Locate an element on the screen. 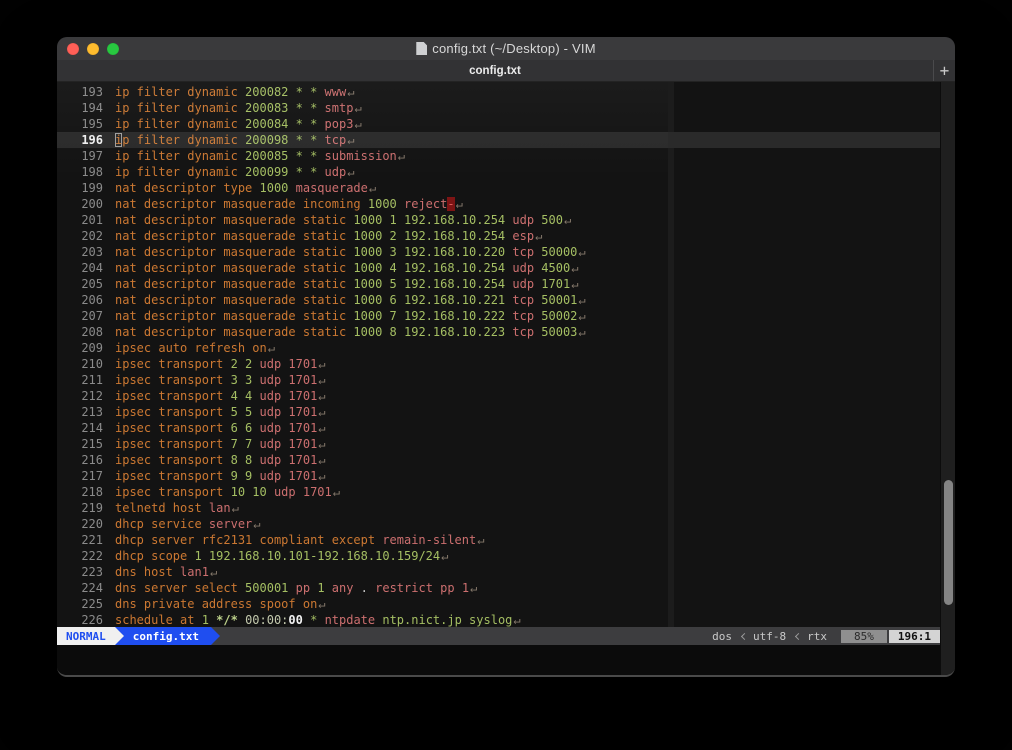 Image resolution: width=1012 pixels, height=750 pixels. statusline-spacer is located at coordinates (464, 636).